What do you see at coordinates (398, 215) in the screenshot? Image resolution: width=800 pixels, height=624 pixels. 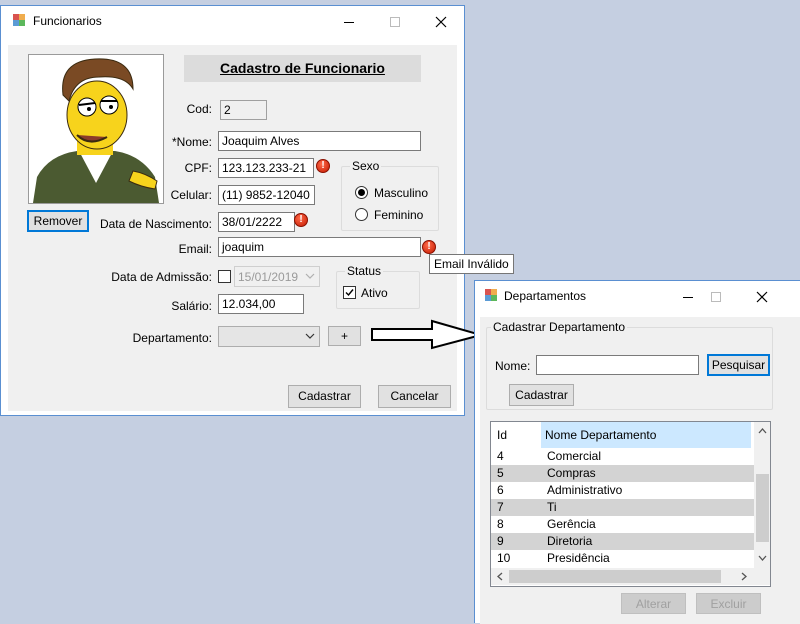 I see `feminino-label: Feminino` at bounding box center [398, 215].